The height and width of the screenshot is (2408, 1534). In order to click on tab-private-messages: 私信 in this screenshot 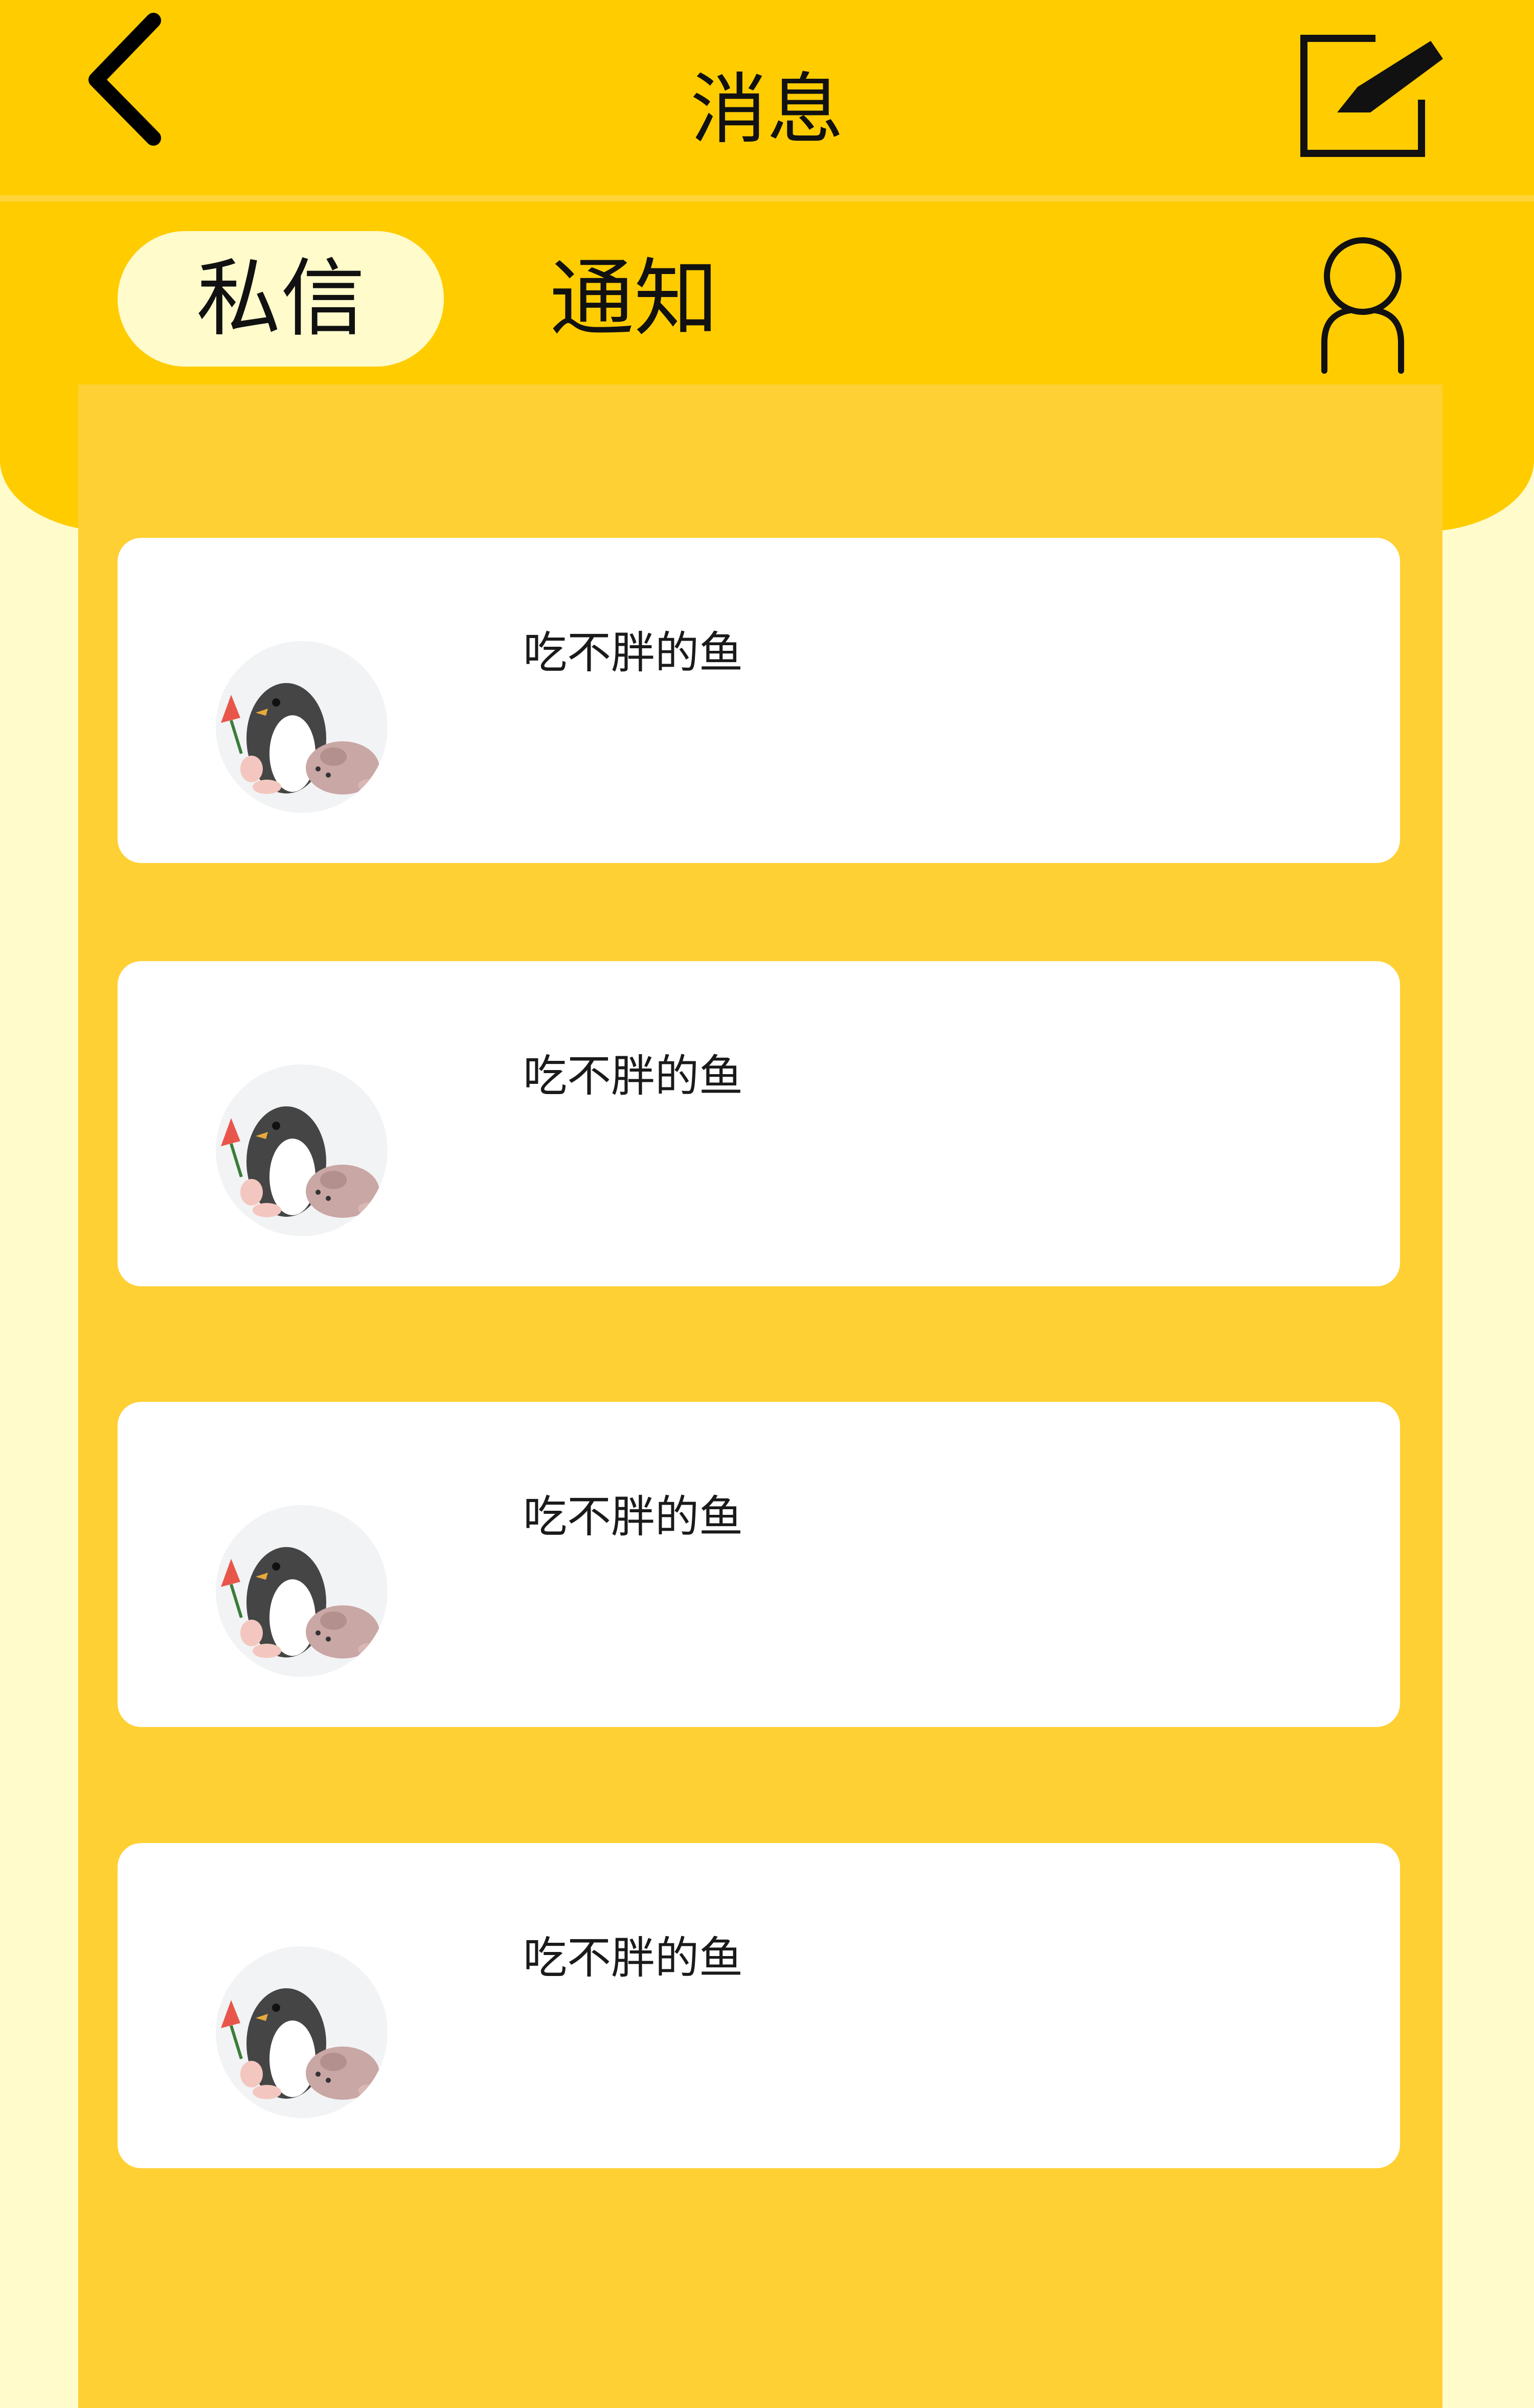, I will do `click(281, 299)`.